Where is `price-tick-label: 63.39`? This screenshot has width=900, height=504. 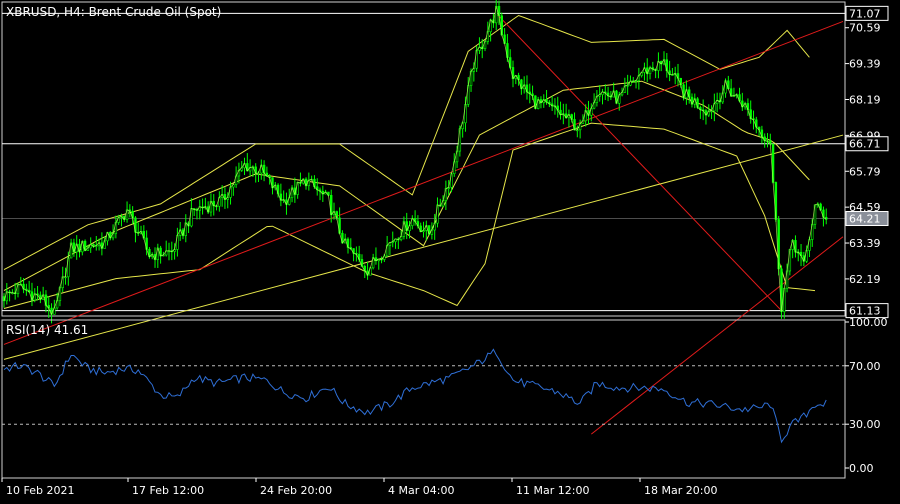 price-tick-label: 63.39 is located at coordinates (865, 243).